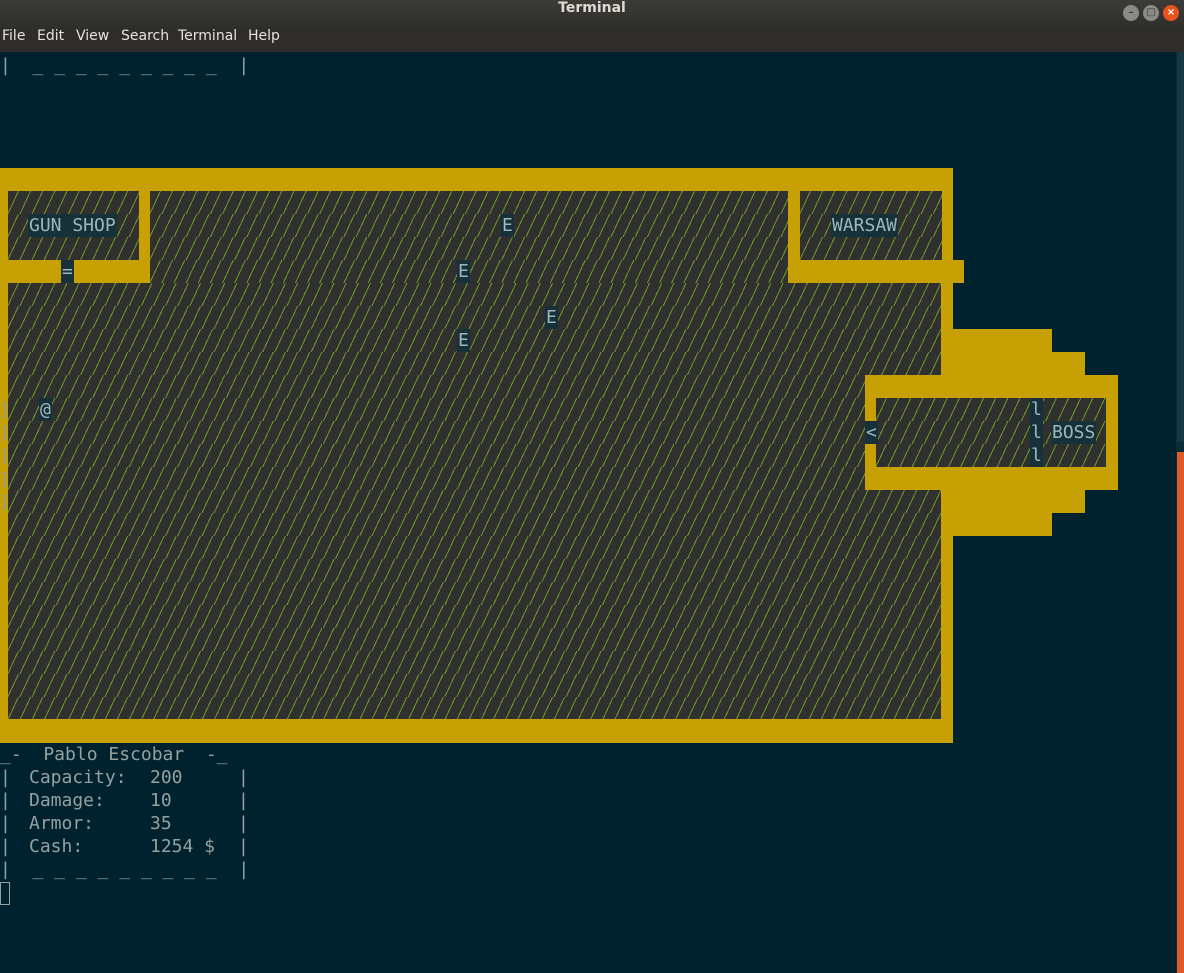  I want to click on stat-label: Cash:, so click(56, 846).